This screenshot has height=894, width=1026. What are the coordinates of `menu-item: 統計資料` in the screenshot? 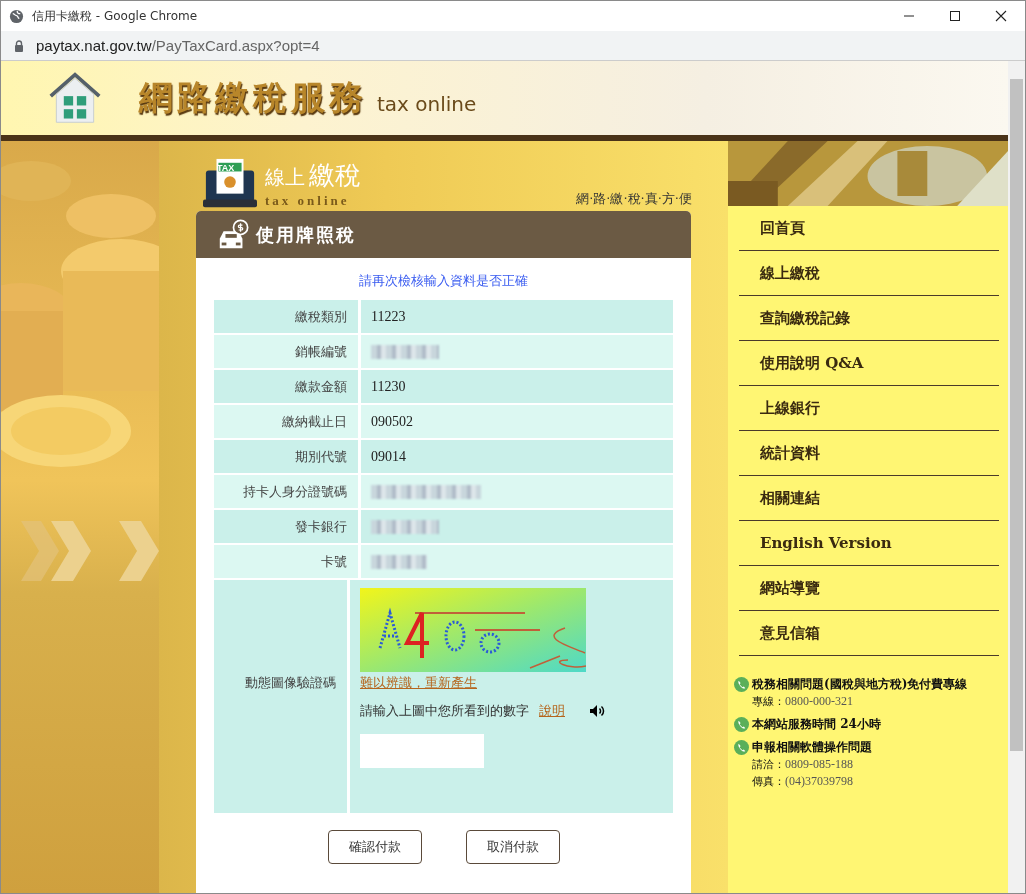 It's located at (869, 453).